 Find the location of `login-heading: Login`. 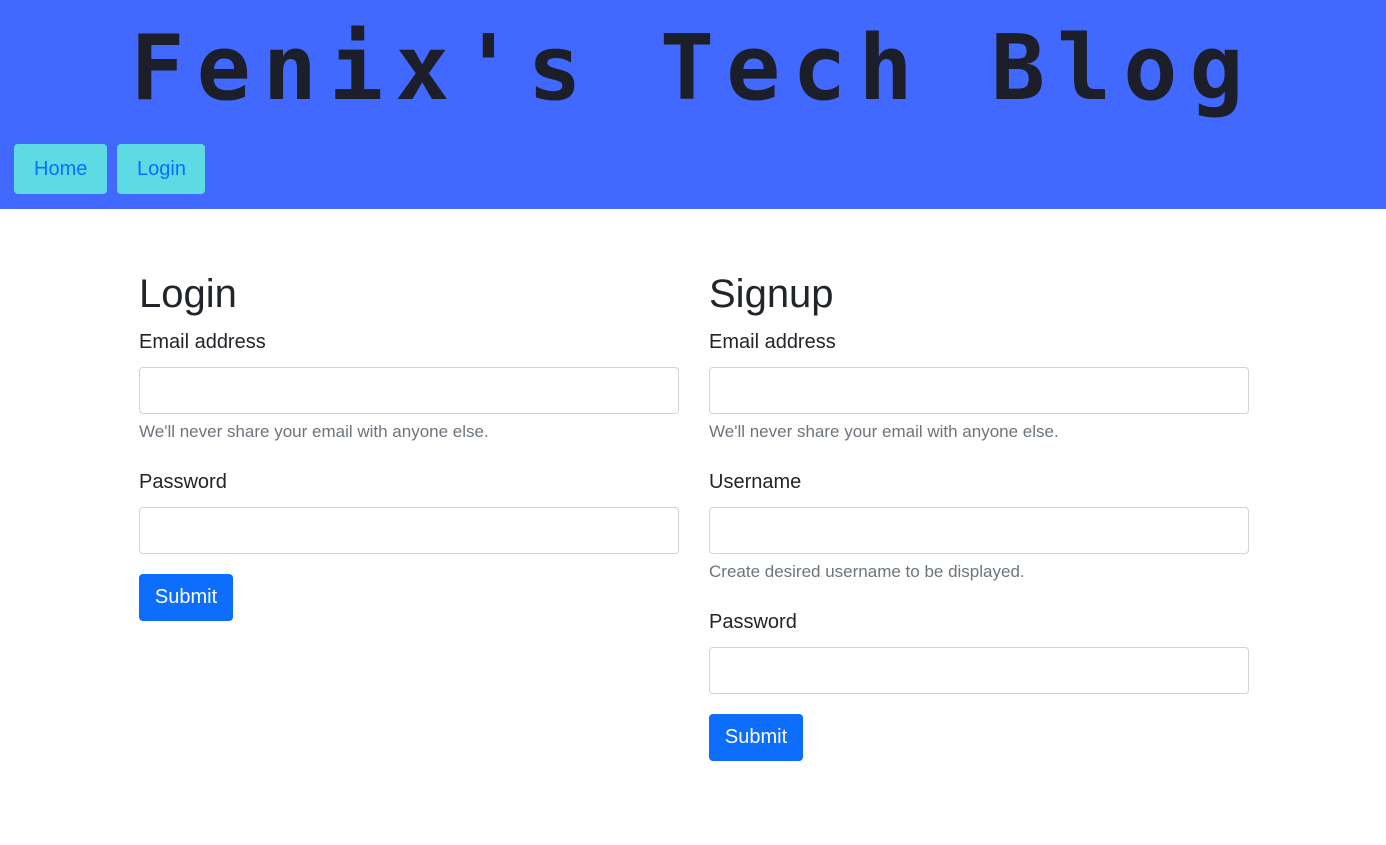

login-heading: Login is located at coordinates (188, 294).